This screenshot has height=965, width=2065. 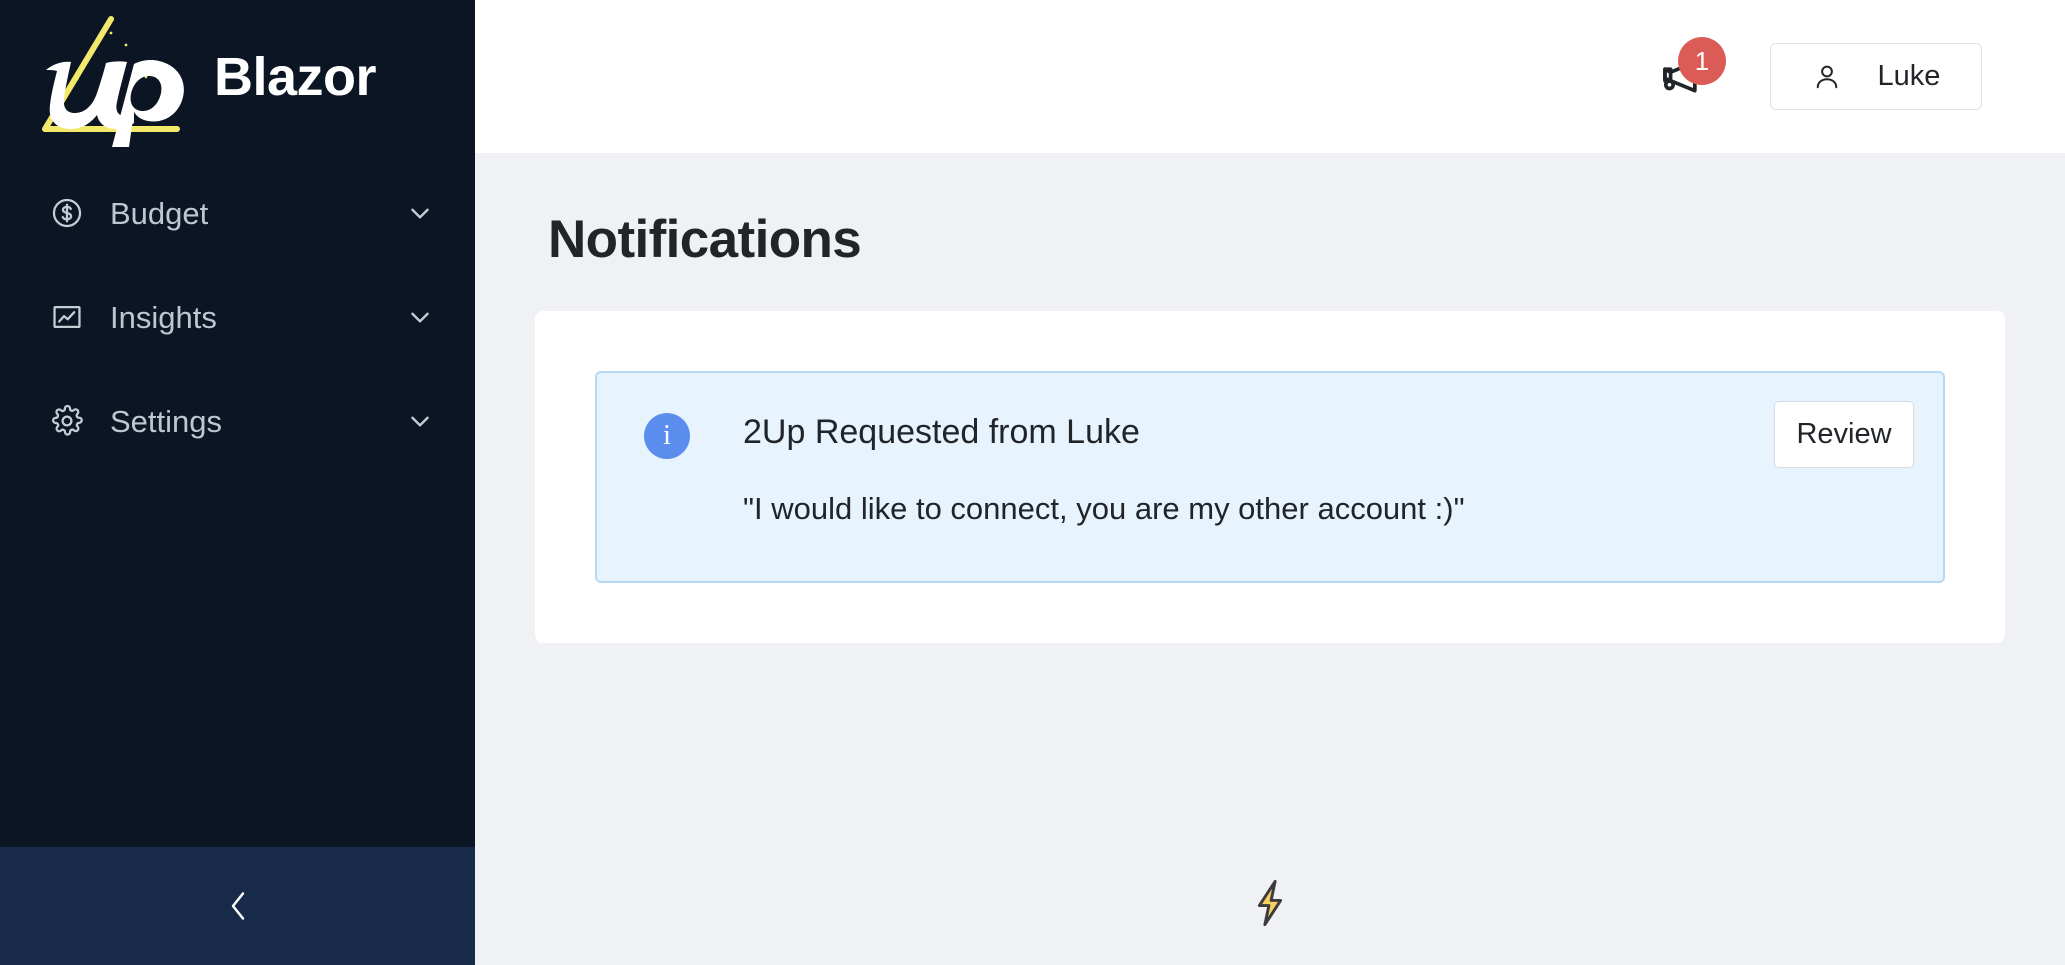 I want to click on sidebar-item-settings: Settings, so click(x=237, y=421).